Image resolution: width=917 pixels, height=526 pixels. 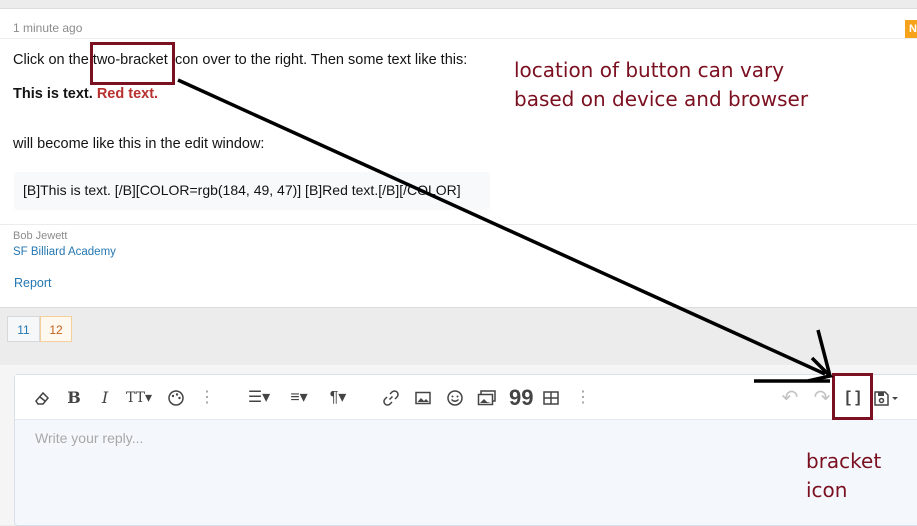 What do you see at coordinates (844, 461) in the screenshot?
I see `annotation-line: bracket` at bounding box center [844, 461].